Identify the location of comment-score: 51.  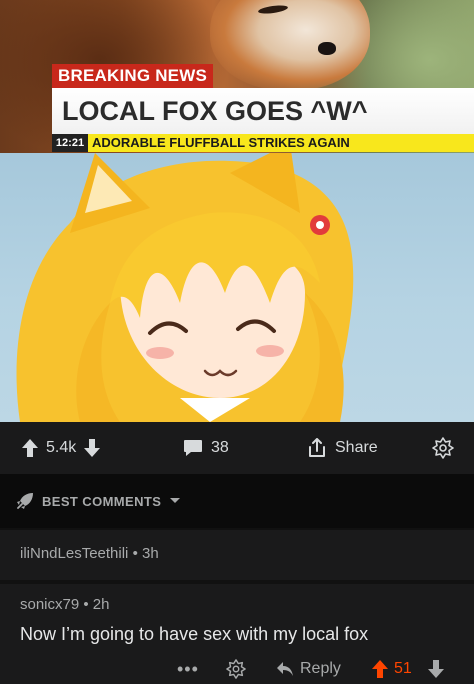
(403, 668).